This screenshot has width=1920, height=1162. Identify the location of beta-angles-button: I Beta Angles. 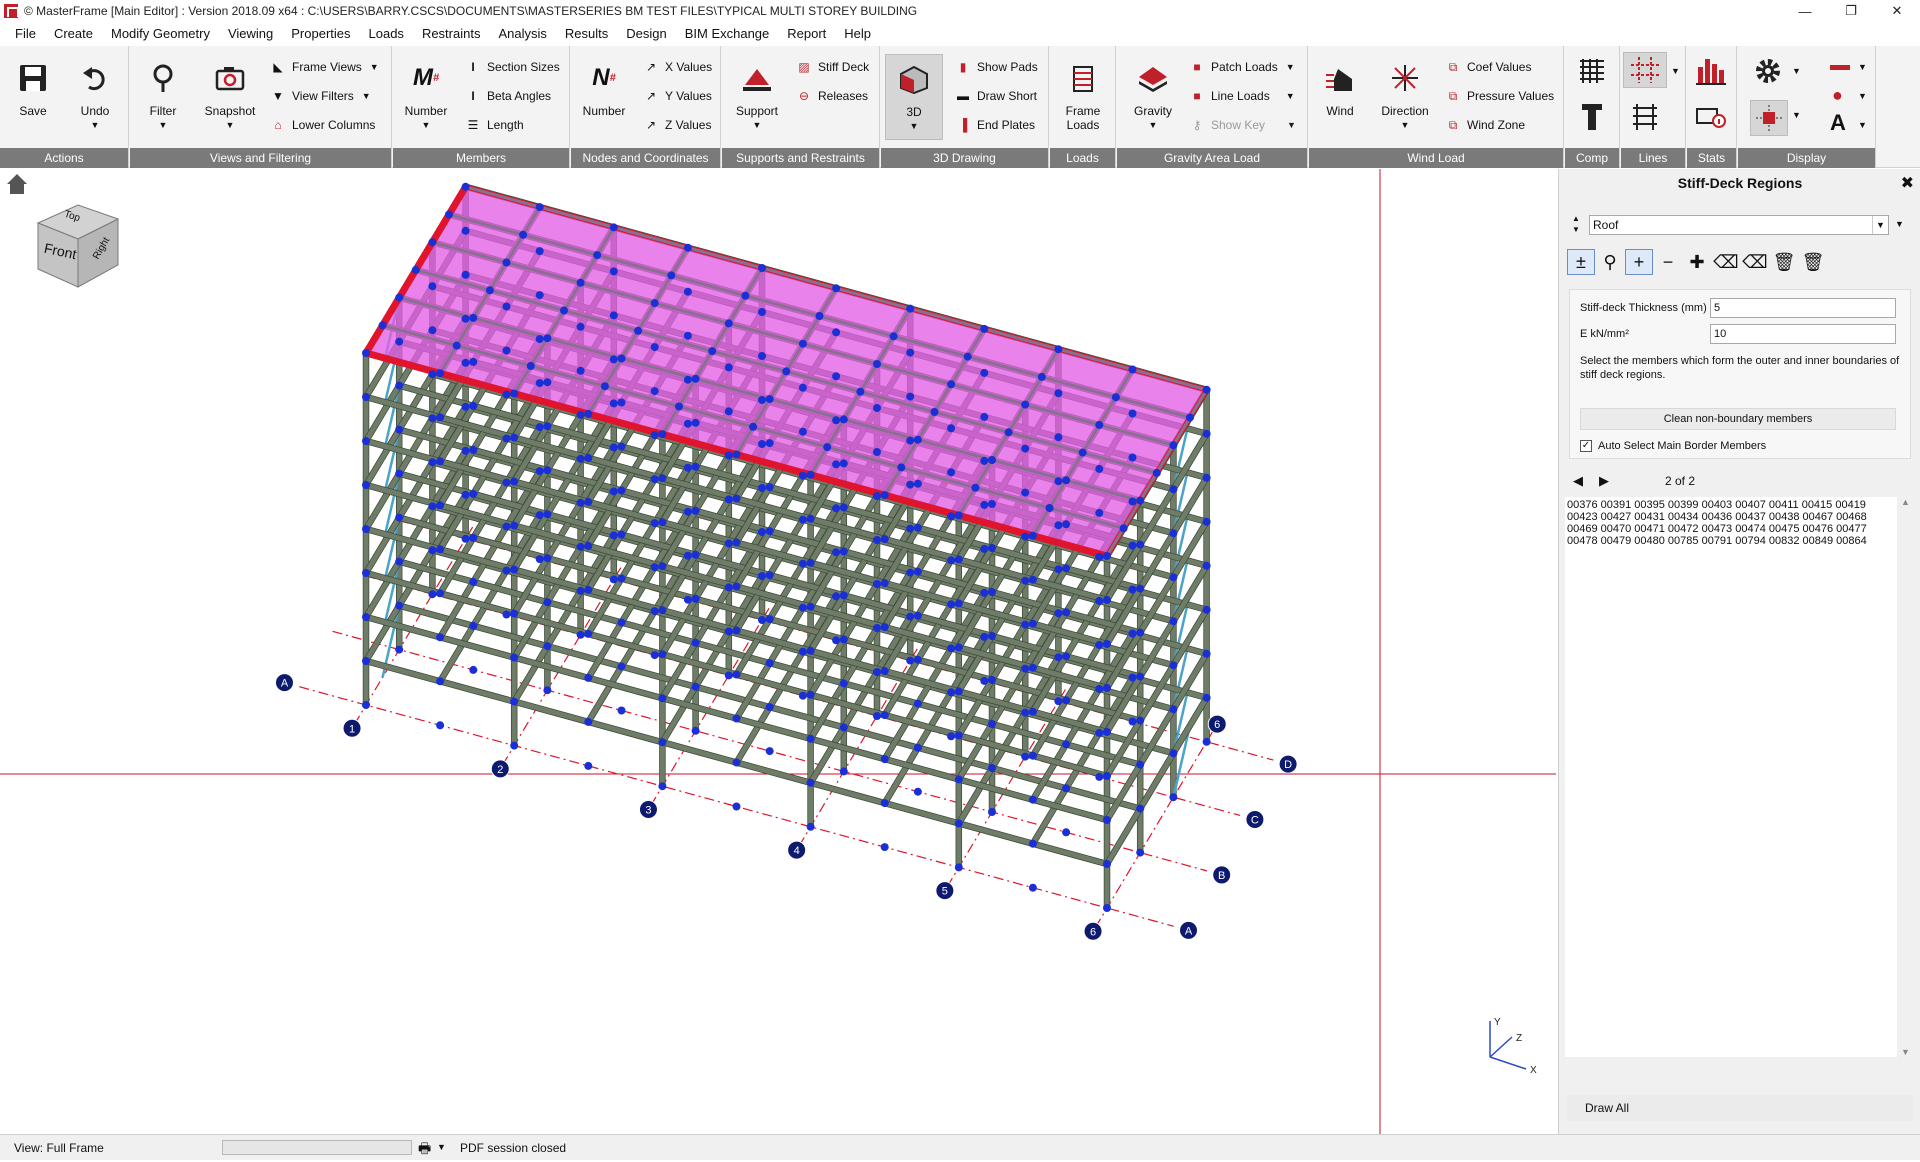
(507, 96).